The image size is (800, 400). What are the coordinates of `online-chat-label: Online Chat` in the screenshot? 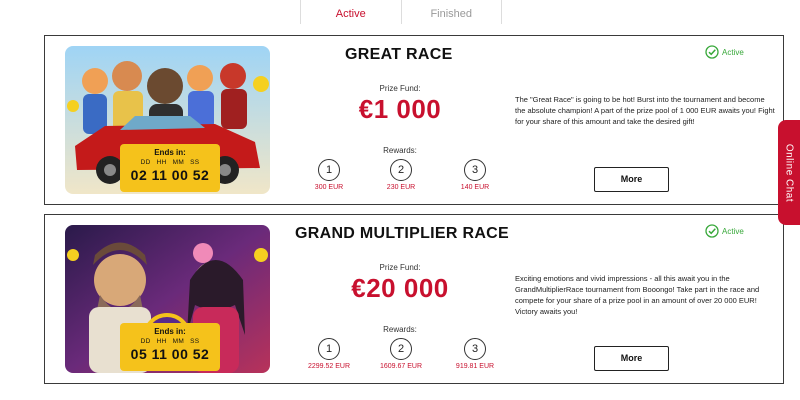 It's located at (789, 172).